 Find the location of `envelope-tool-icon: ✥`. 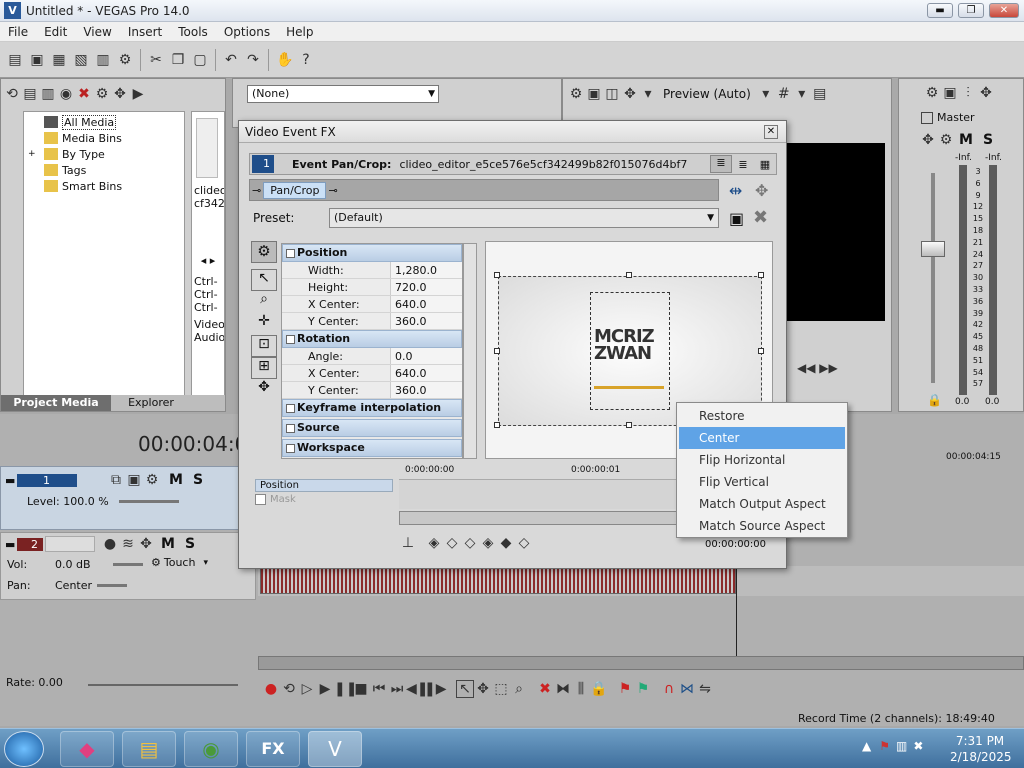

envelope-tool-icon: ✥ is located at coordinates (483, 689).